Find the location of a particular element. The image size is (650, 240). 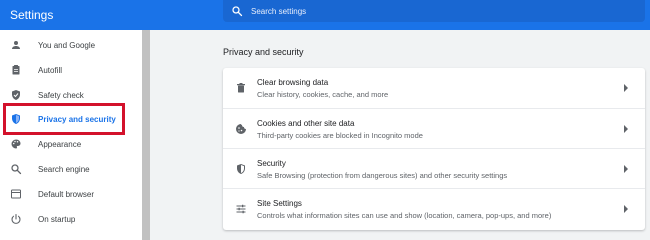

sidebar-item-privacy-and-security: Privacy and security is located at coordinates (70, 119).